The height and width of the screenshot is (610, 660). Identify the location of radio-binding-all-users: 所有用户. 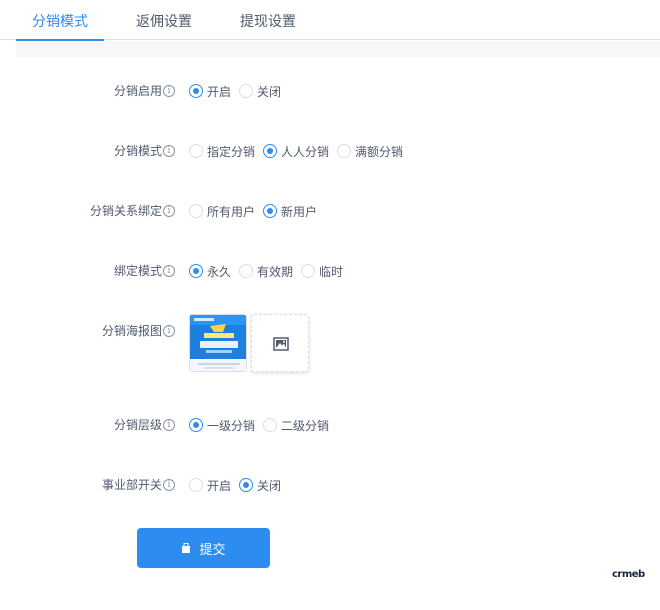
(222, 211).